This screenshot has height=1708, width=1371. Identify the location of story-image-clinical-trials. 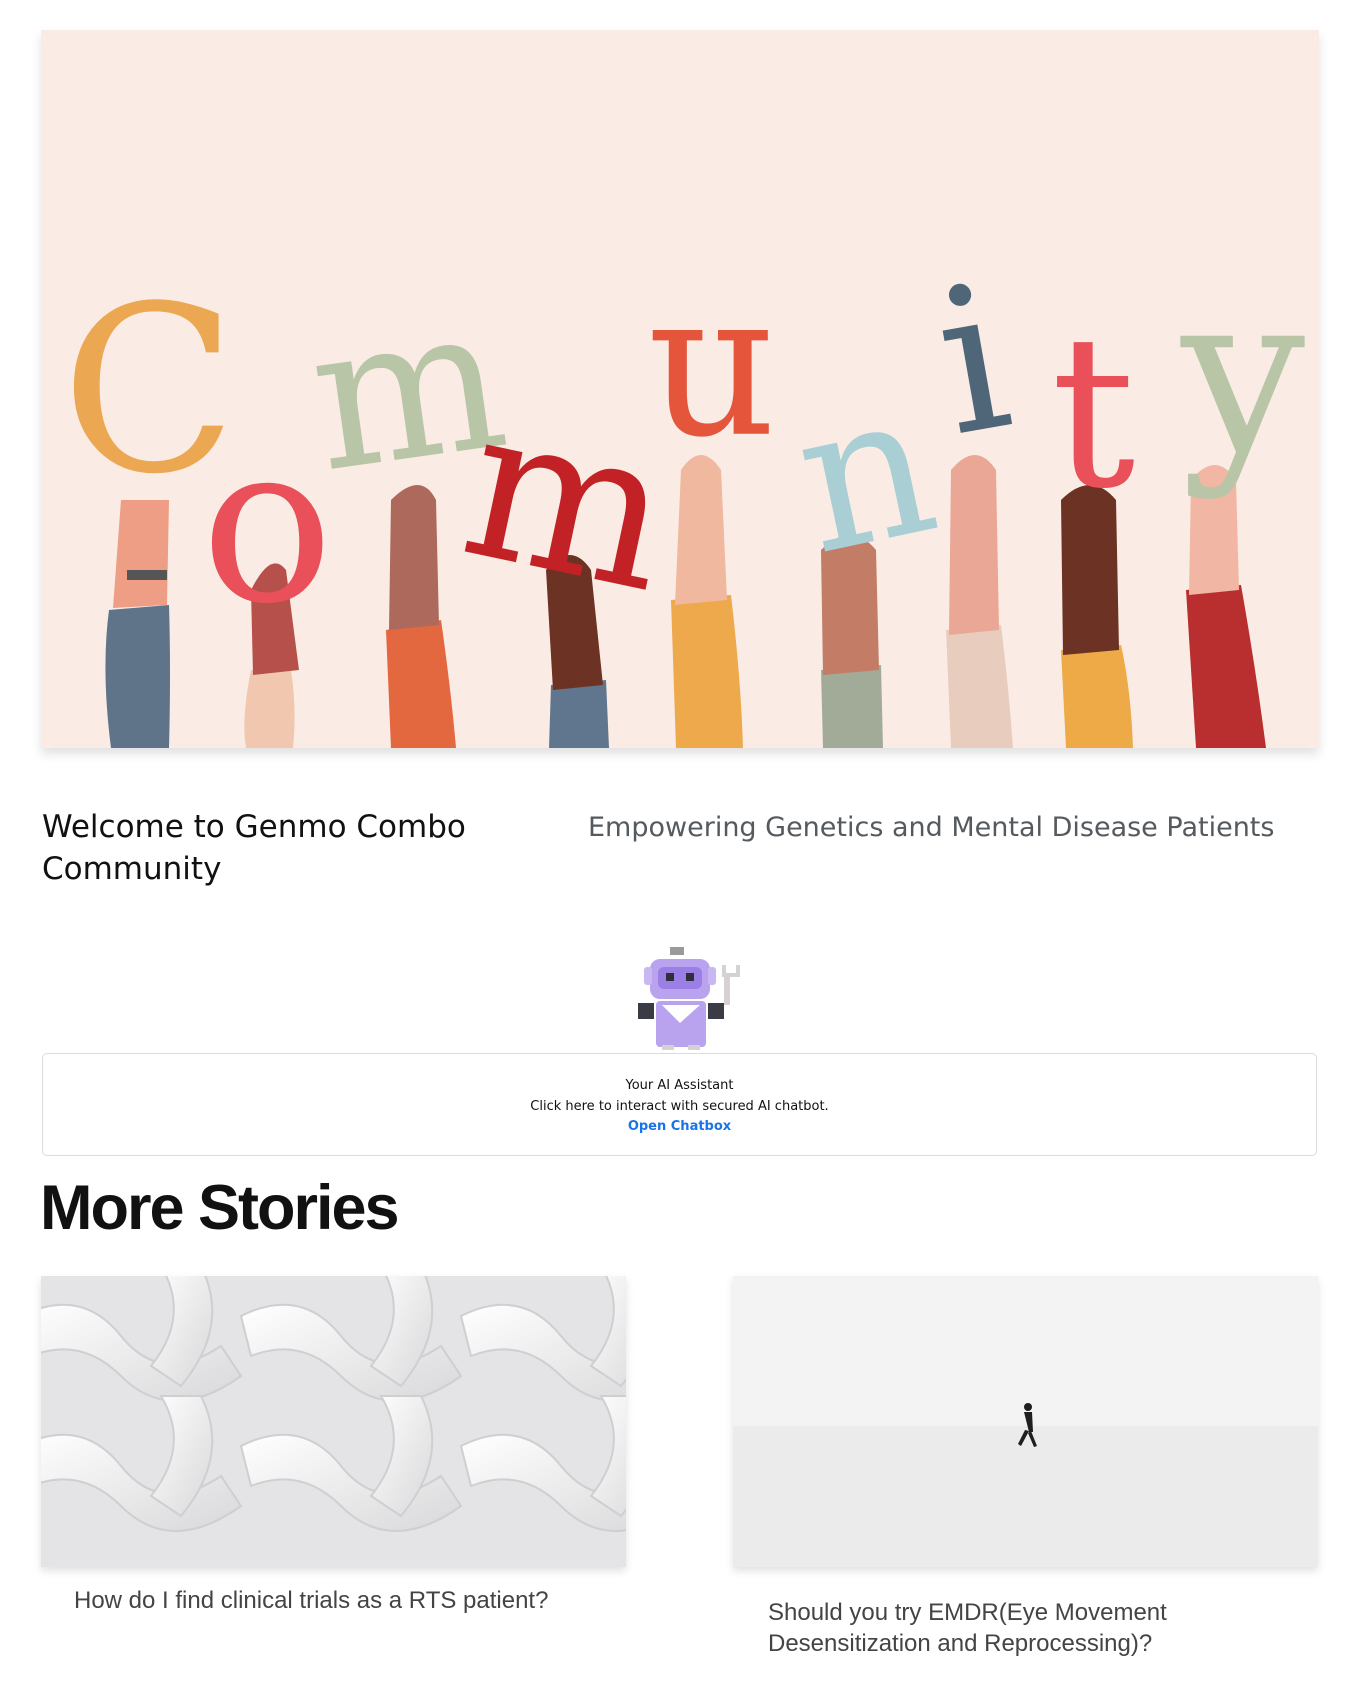
(333, 1421).